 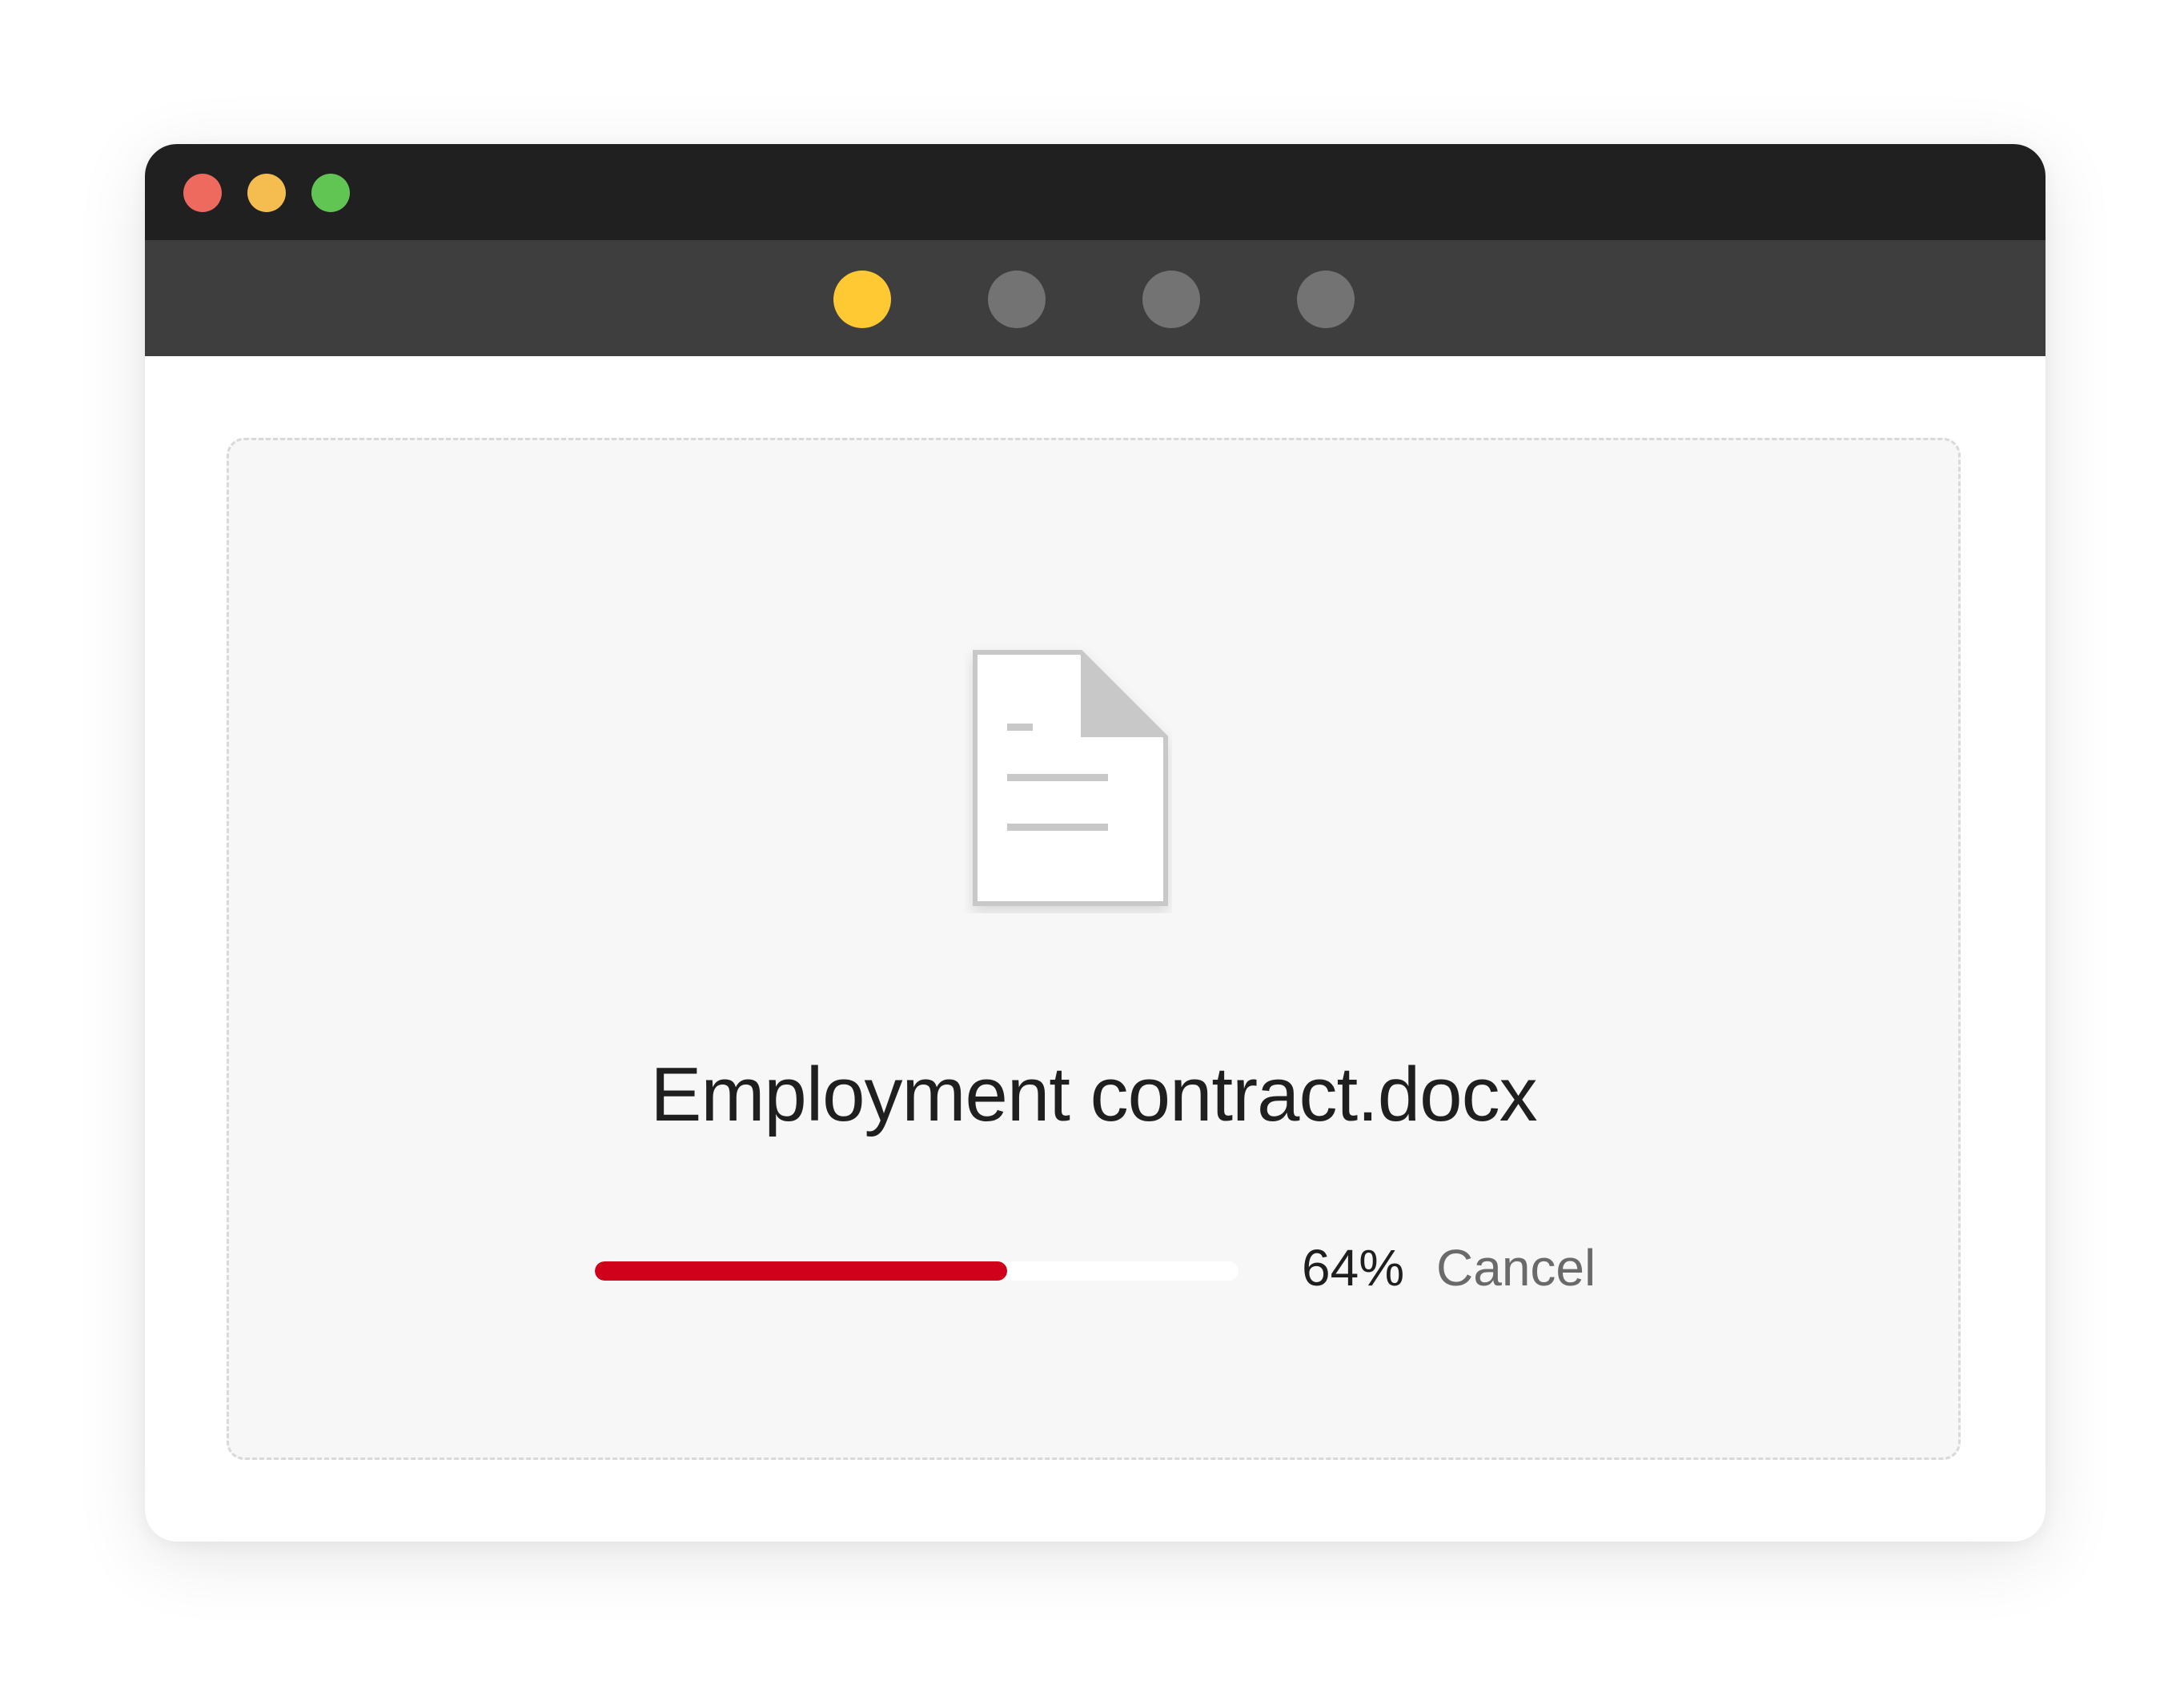 What do you see at coordinates (1070, 778) in the screenshot?
I see `document-icon` at bounding box center [1070, 778].